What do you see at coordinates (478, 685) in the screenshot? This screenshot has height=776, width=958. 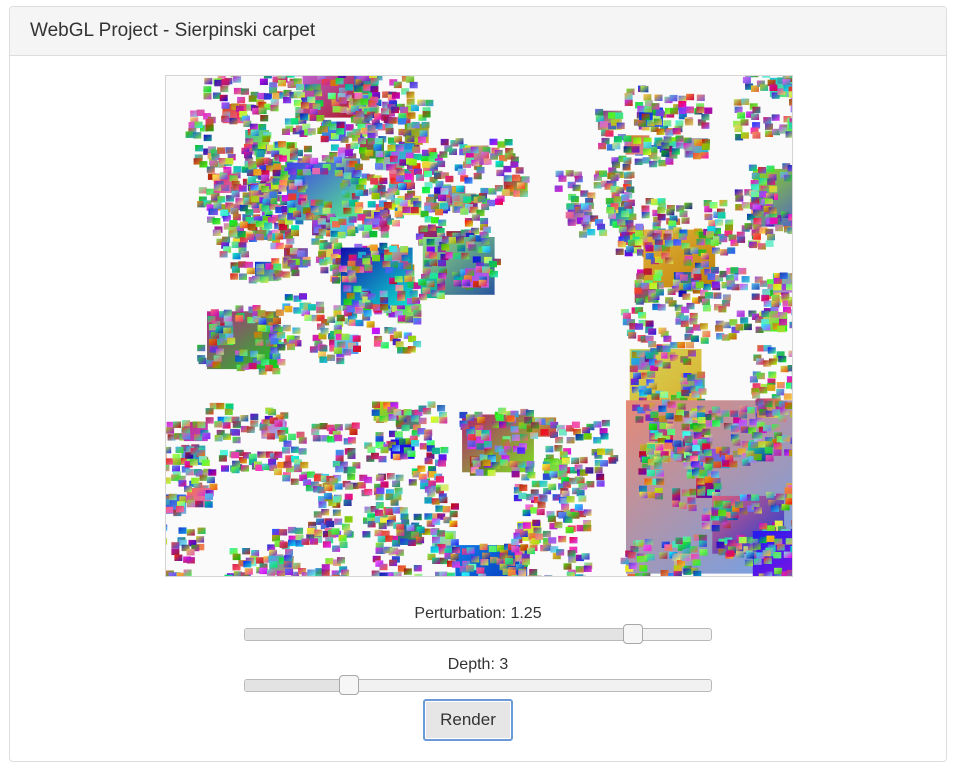 I see `depth-slider` at bounding box center [478, 685].